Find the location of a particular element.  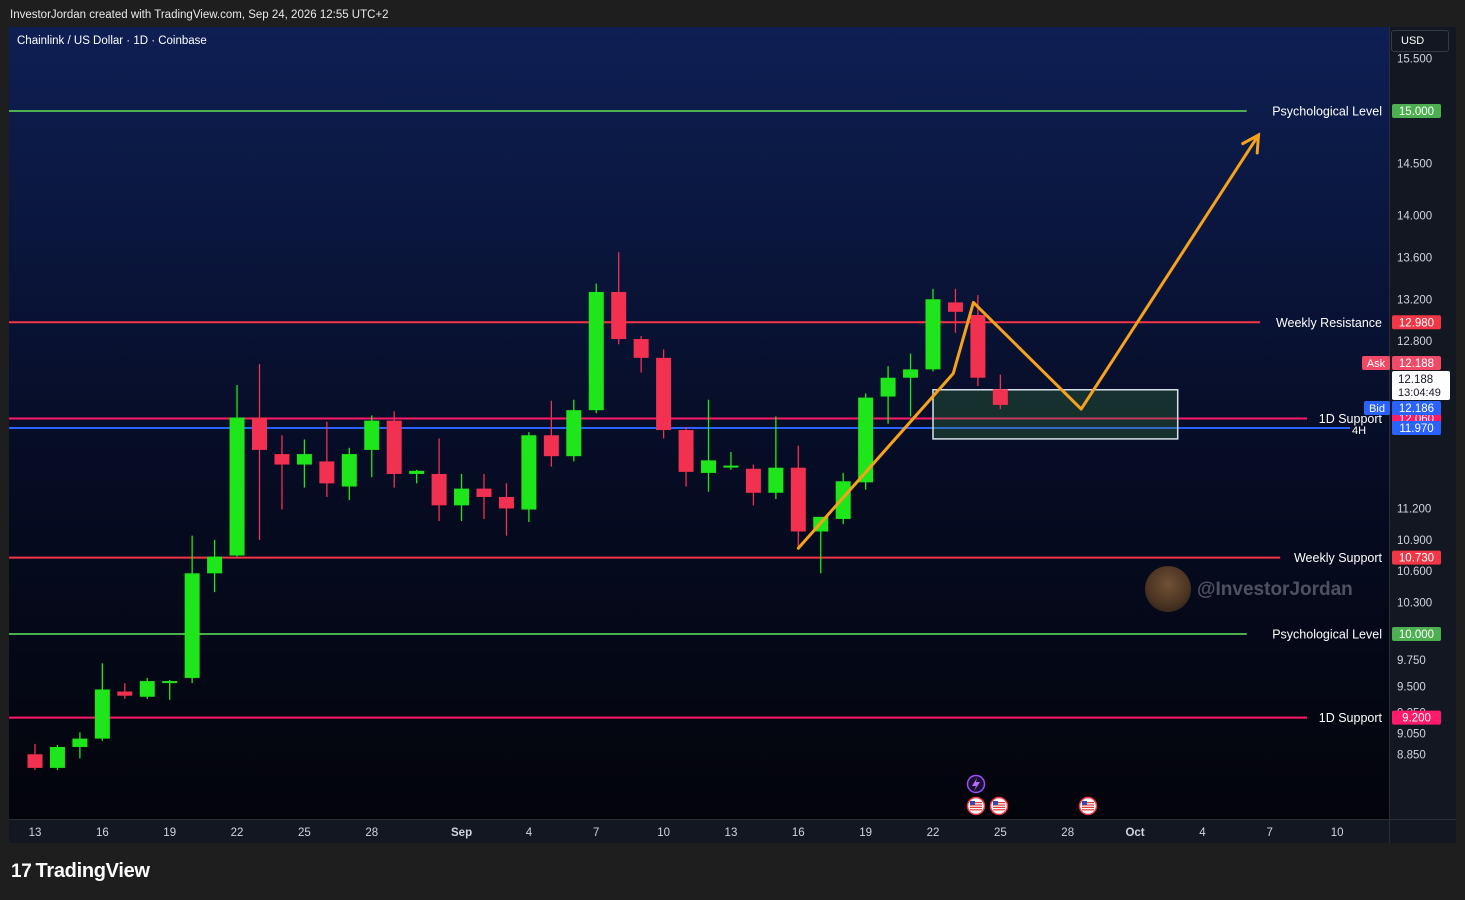

support-zone is located at coordinates (1055, 414).